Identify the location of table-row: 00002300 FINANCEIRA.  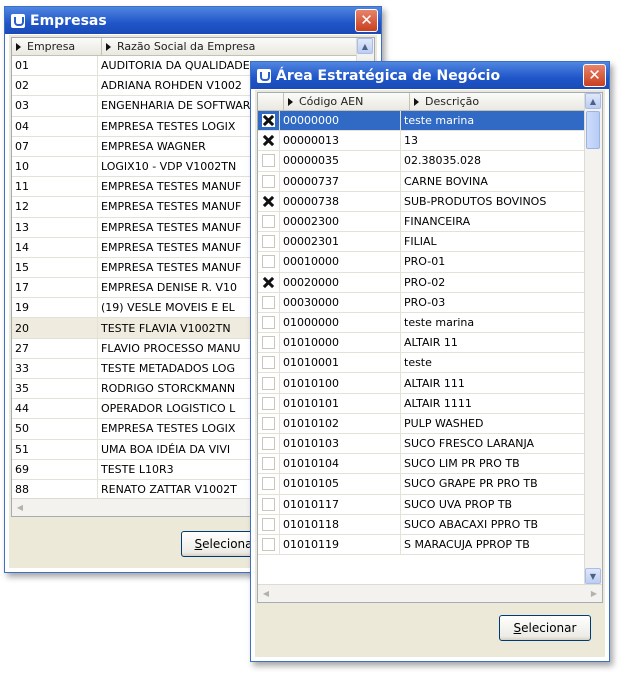
(421, 222).